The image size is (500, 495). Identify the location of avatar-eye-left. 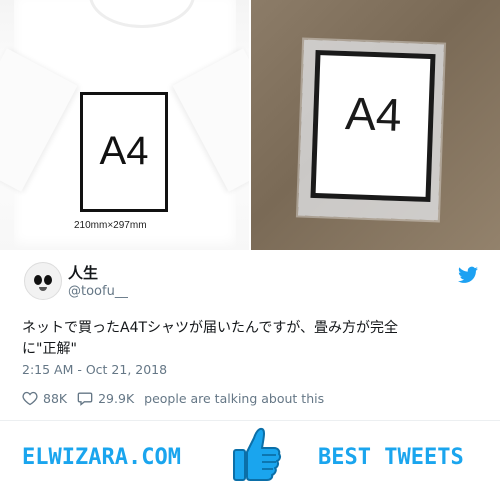
(38, 280).